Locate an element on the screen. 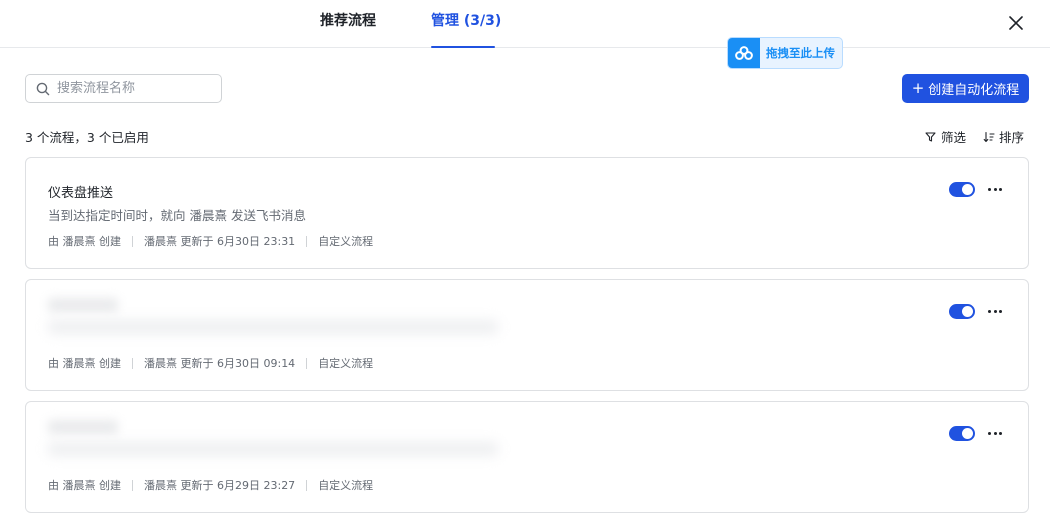 The image size is (1050, 524). upload-drop-zone: 拖拽至此上传 is located at coordinates (785, 53).